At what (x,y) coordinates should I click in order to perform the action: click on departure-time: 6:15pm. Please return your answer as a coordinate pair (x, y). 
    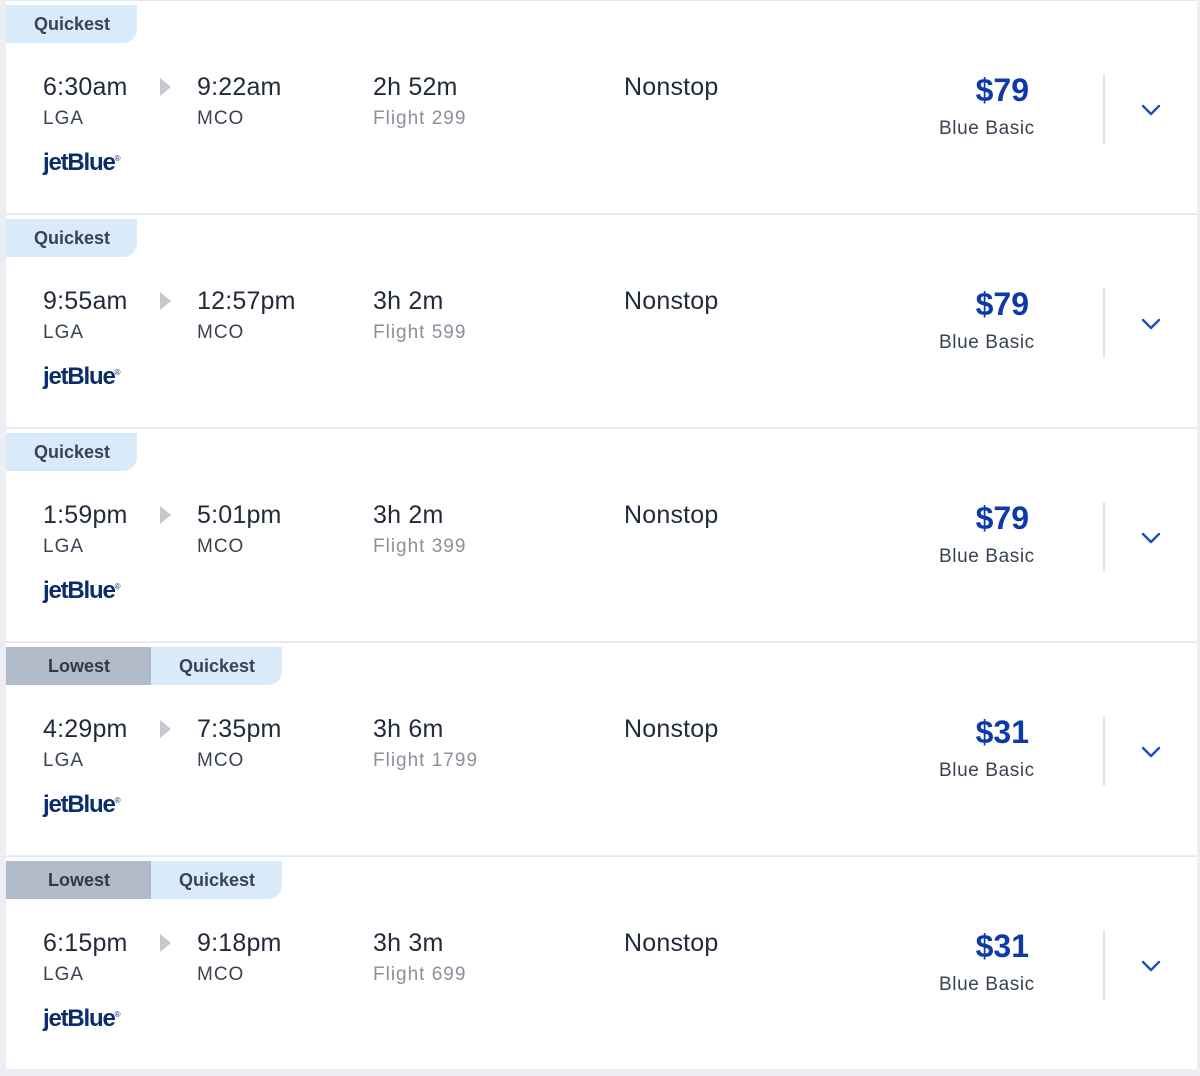
    Looking at the image, I should click on (85, 943).